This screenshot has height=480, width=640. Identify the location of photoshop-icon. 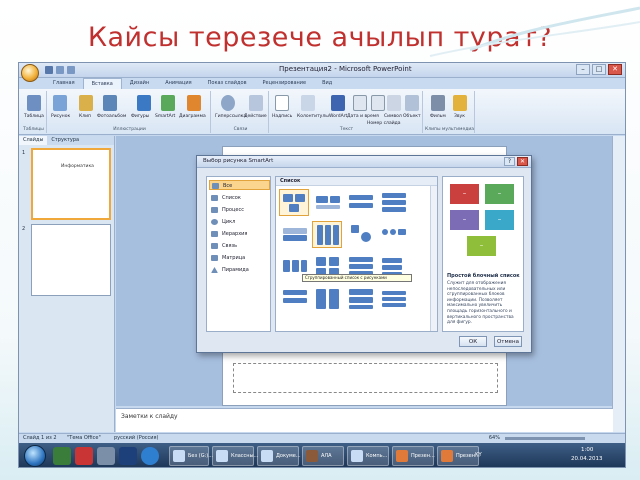
(128, 456).